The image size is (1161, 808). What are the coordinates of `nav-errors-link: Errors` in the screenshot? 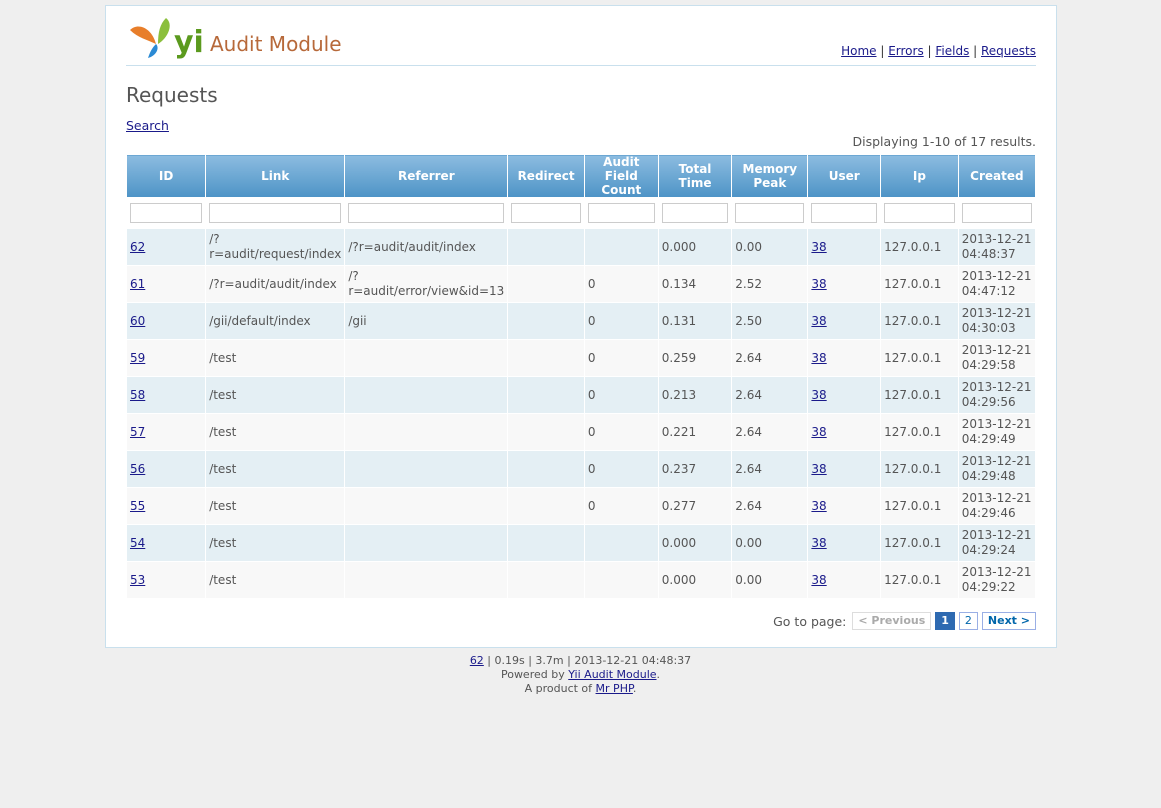 It's located at (906, 51).